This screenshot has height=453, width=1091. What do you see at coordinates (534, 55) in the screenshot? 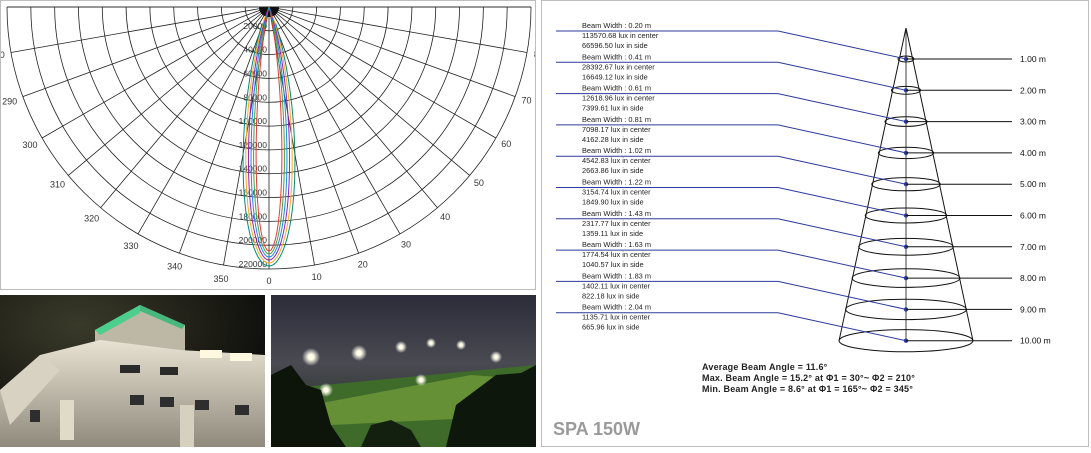
I see `polar-angle-label: 80` at bounding box center [534, 55].